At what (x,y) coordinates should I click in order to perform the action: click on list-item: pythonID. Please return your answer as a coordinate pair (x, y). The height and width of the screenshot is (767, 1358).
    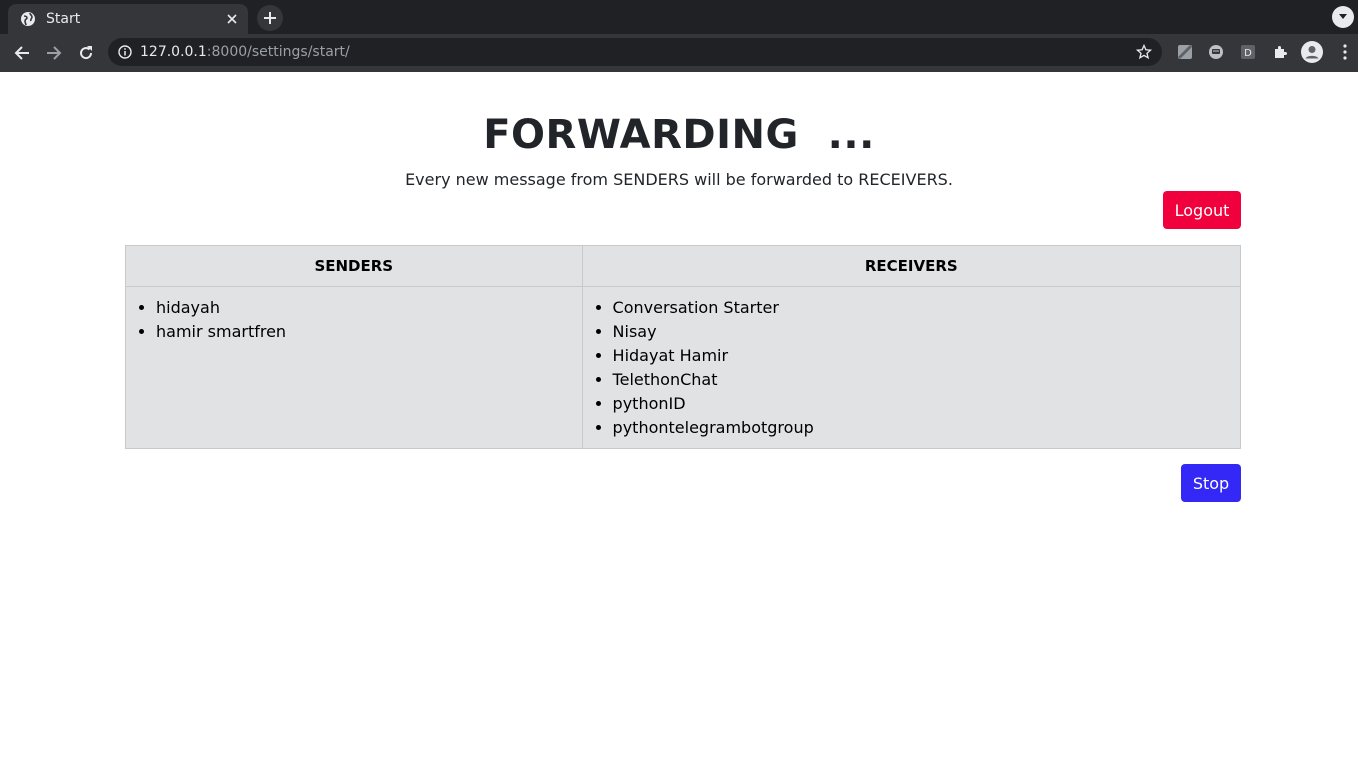
    Looking at the image, I should click on (926, 404).